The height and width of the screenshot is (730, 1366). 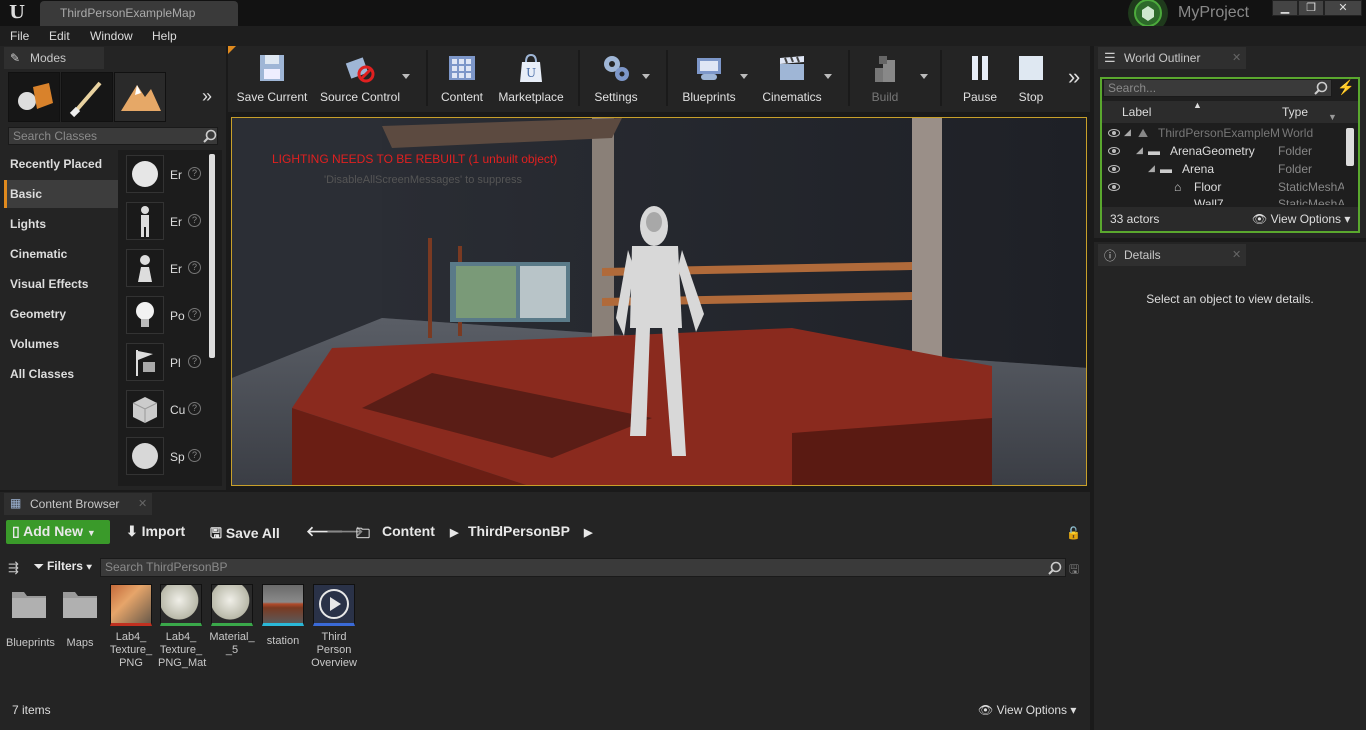 I want to click on content-button: Content, so click(x=462, y=78).